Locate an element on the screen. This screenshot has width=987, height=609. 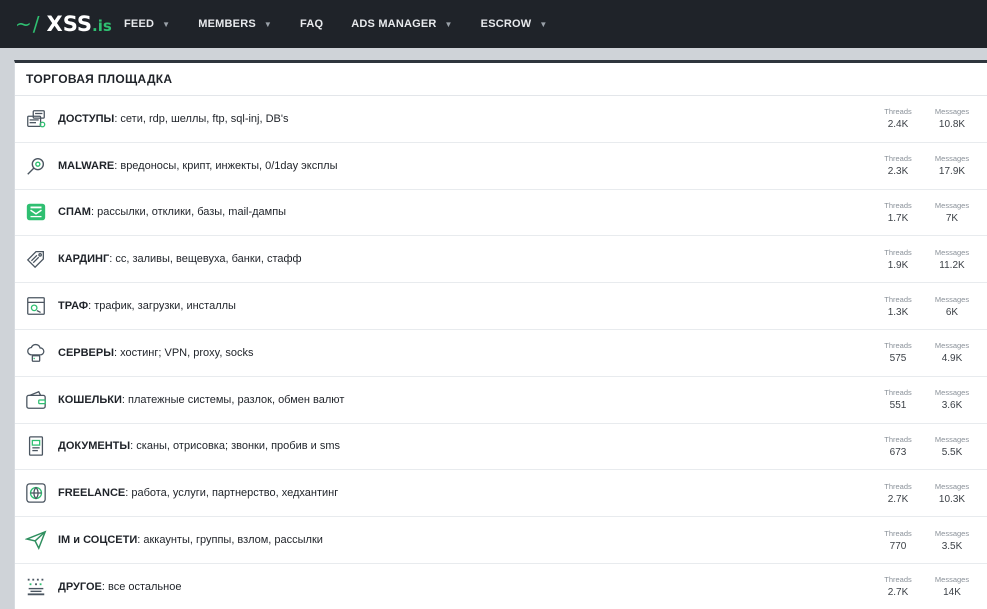
nav-item-ads-manager: ADS MANAGER ▼ is located at coordinates (401, 24).